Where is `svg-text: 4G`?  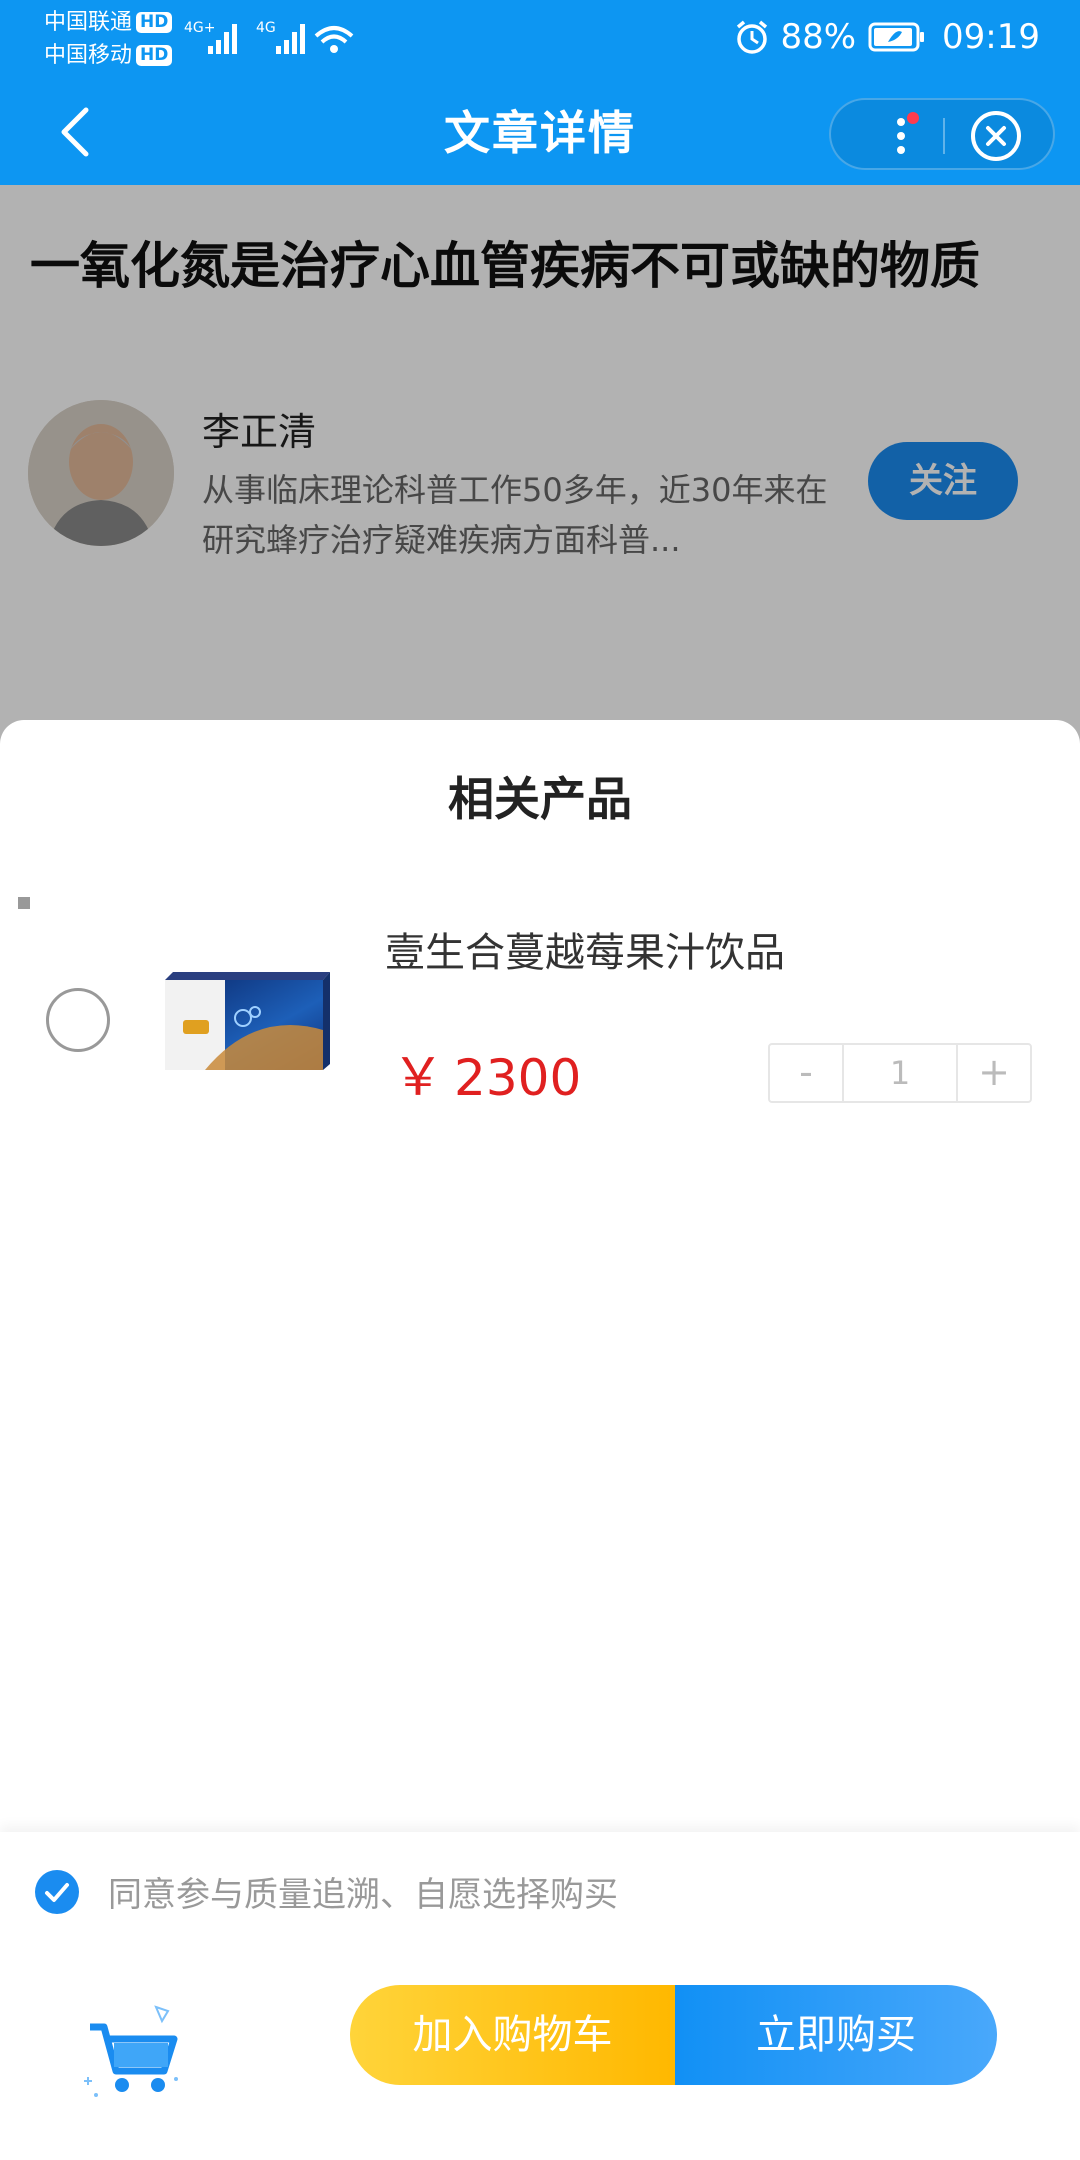 svg-text: 4G is located at coordinates (266, 28).